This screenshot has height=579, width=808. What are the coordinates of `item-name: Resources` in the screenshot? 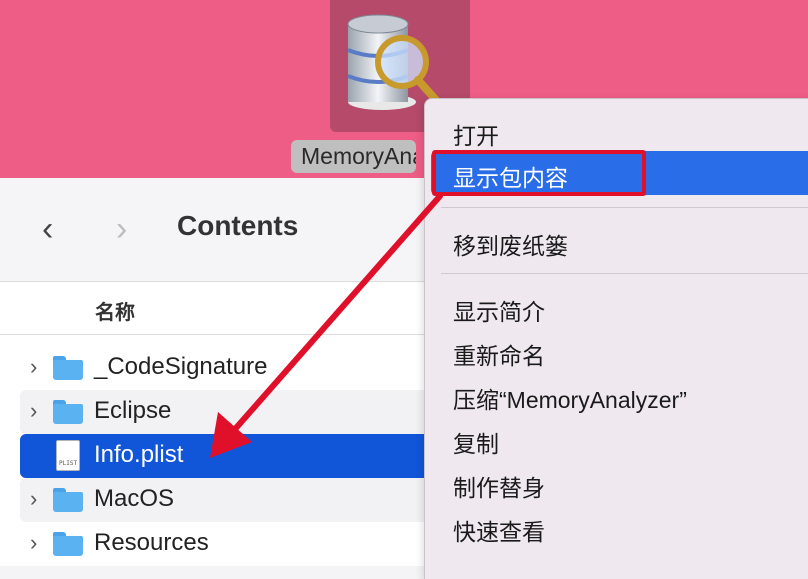 It's located at (151, 542).